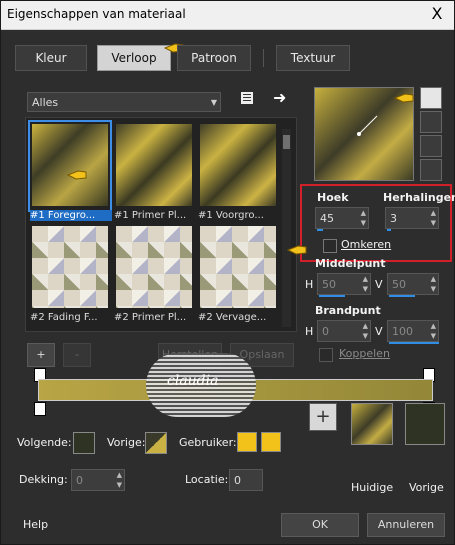 Image resolution: width=455 pixels, height=545 pixels. What do you see at coordinates (96, 14) in the screenshot?
I see `window-title: Eigenschappen van materiaal` at bounding box center [96, 14].